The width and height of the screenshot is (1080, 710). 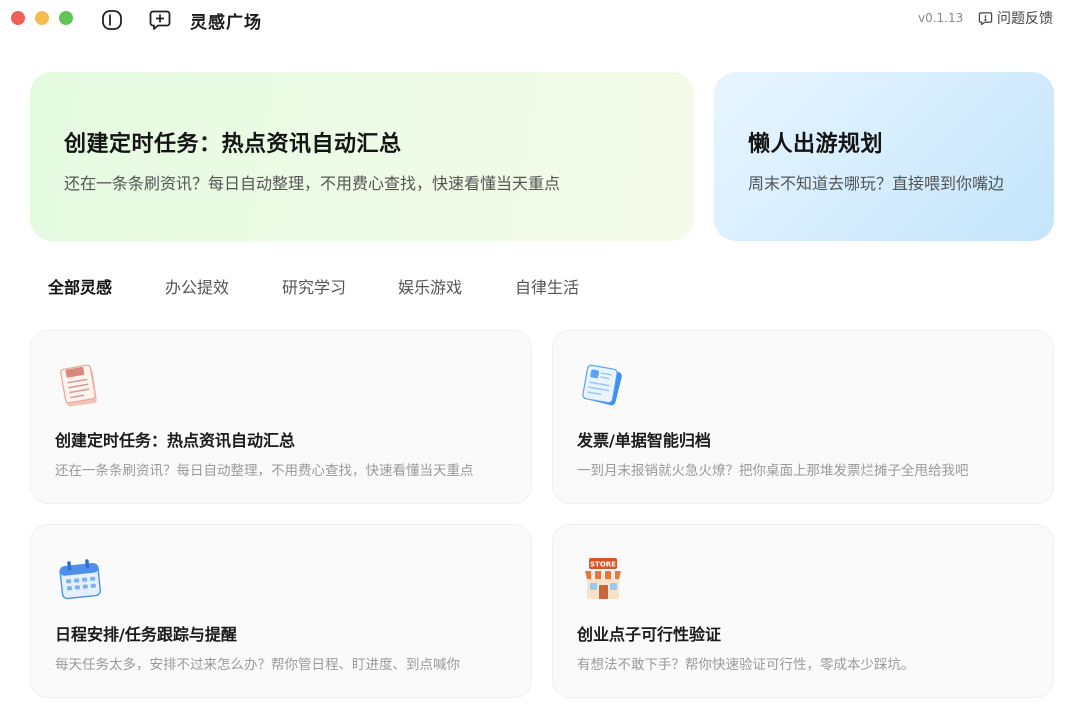 What do you see at coordinates (197, 286) in the screenshot?
I see `tab-office: 办公提效` at bounding box center [197, 286].